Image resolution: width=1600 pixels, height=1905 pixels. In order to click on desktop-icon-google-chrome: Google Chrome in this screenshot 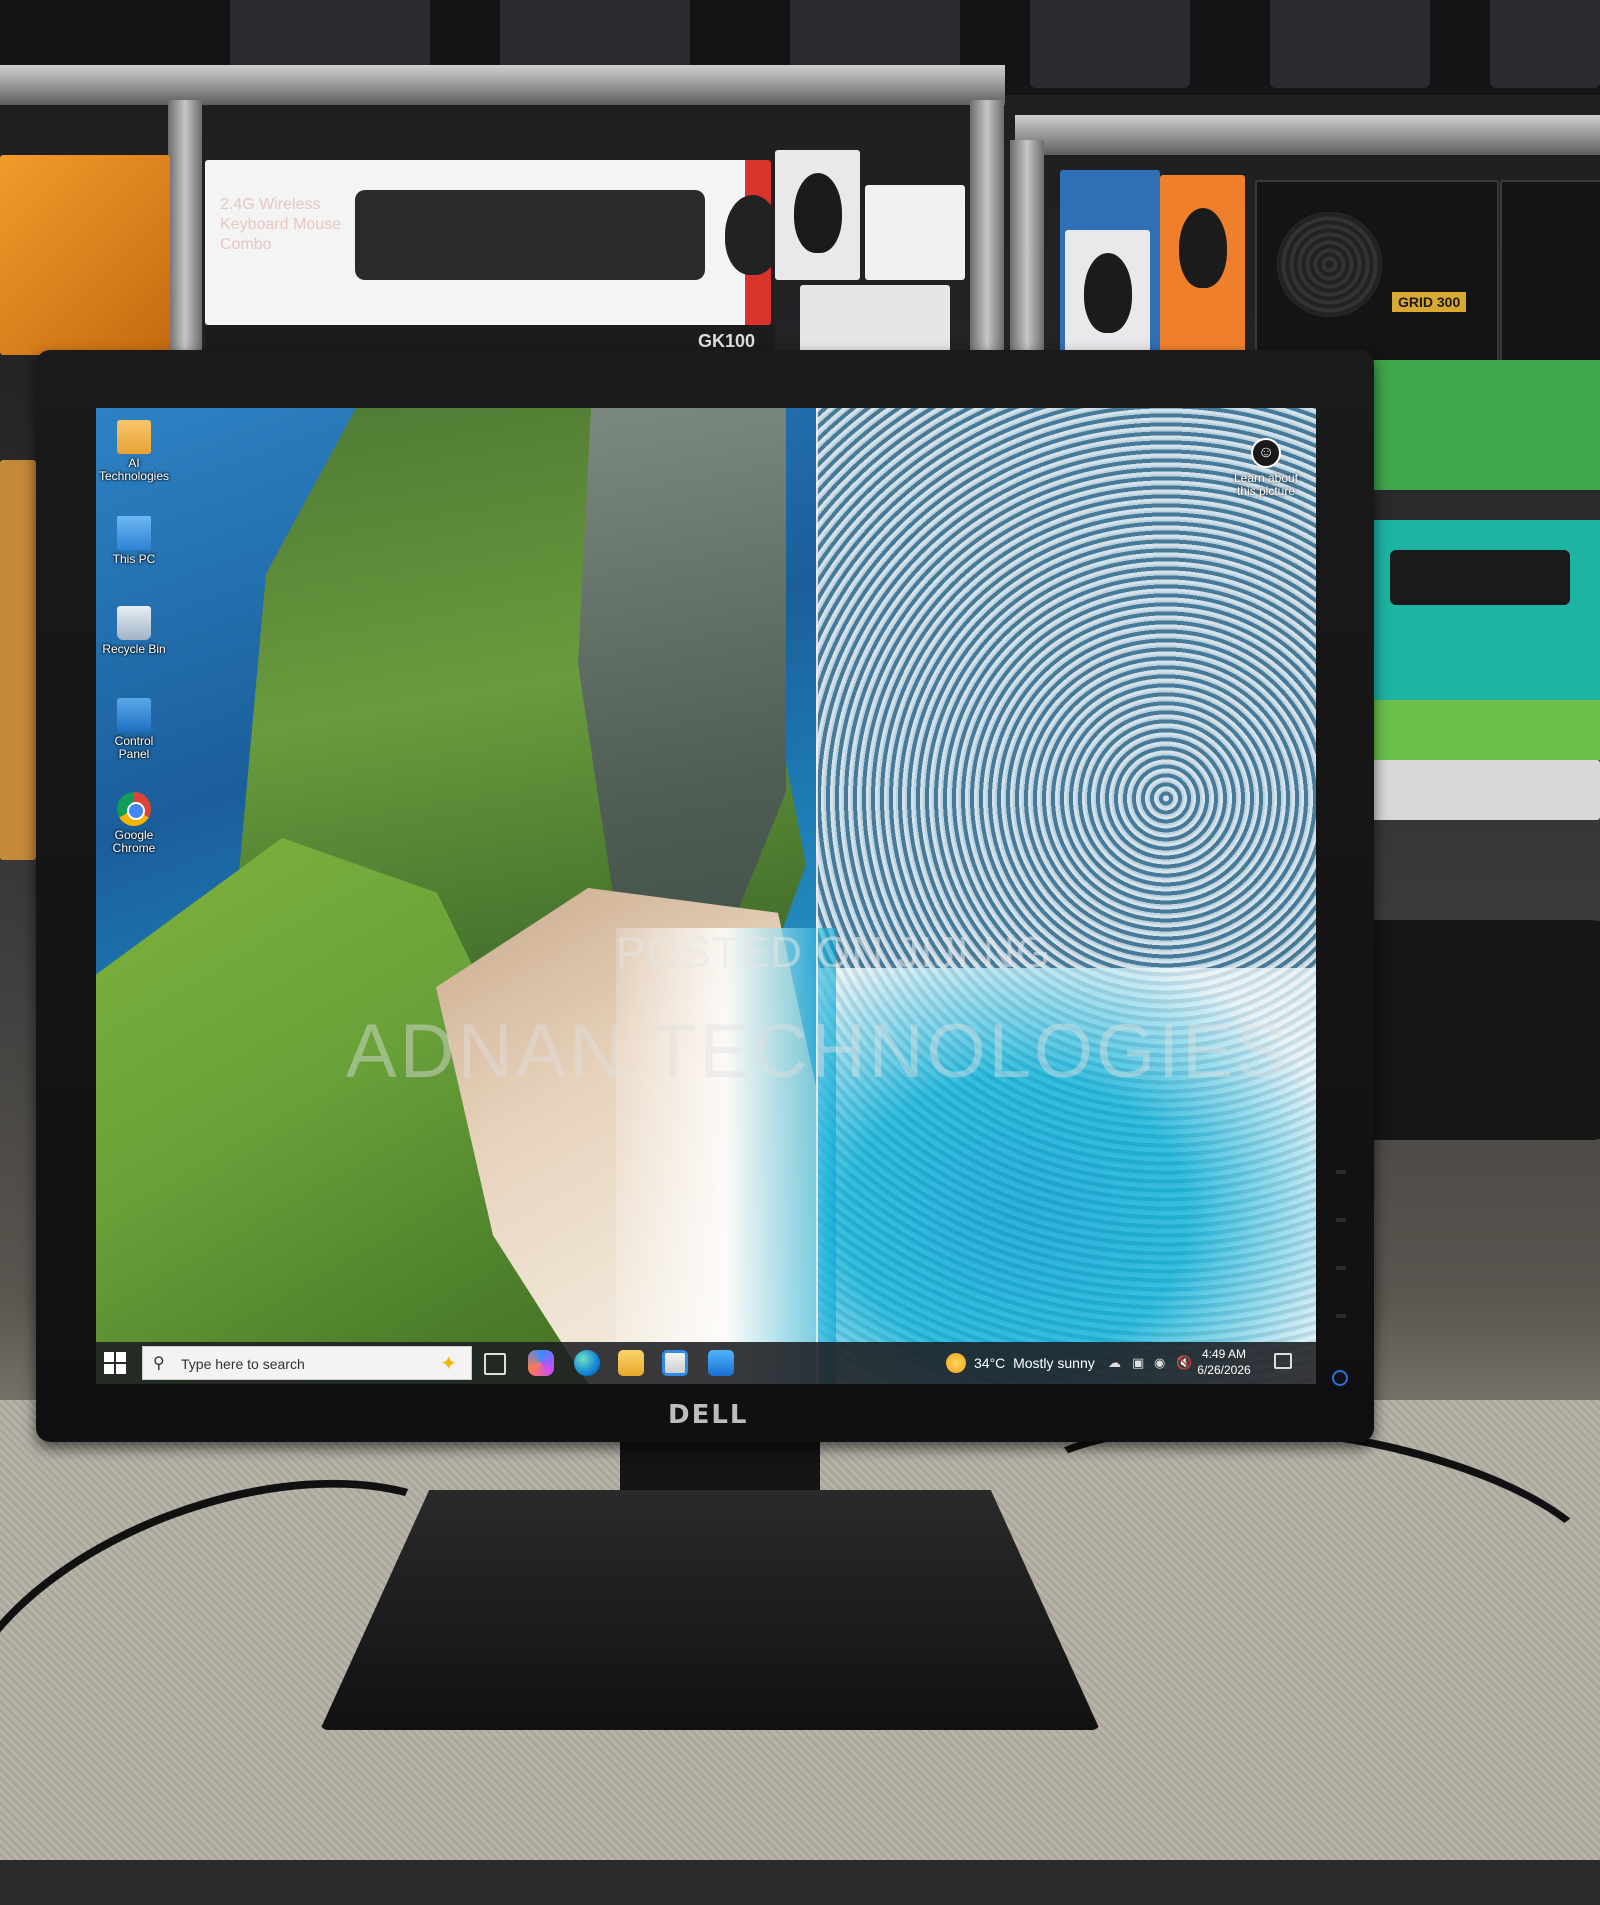, I will do `click(134, 823)`.